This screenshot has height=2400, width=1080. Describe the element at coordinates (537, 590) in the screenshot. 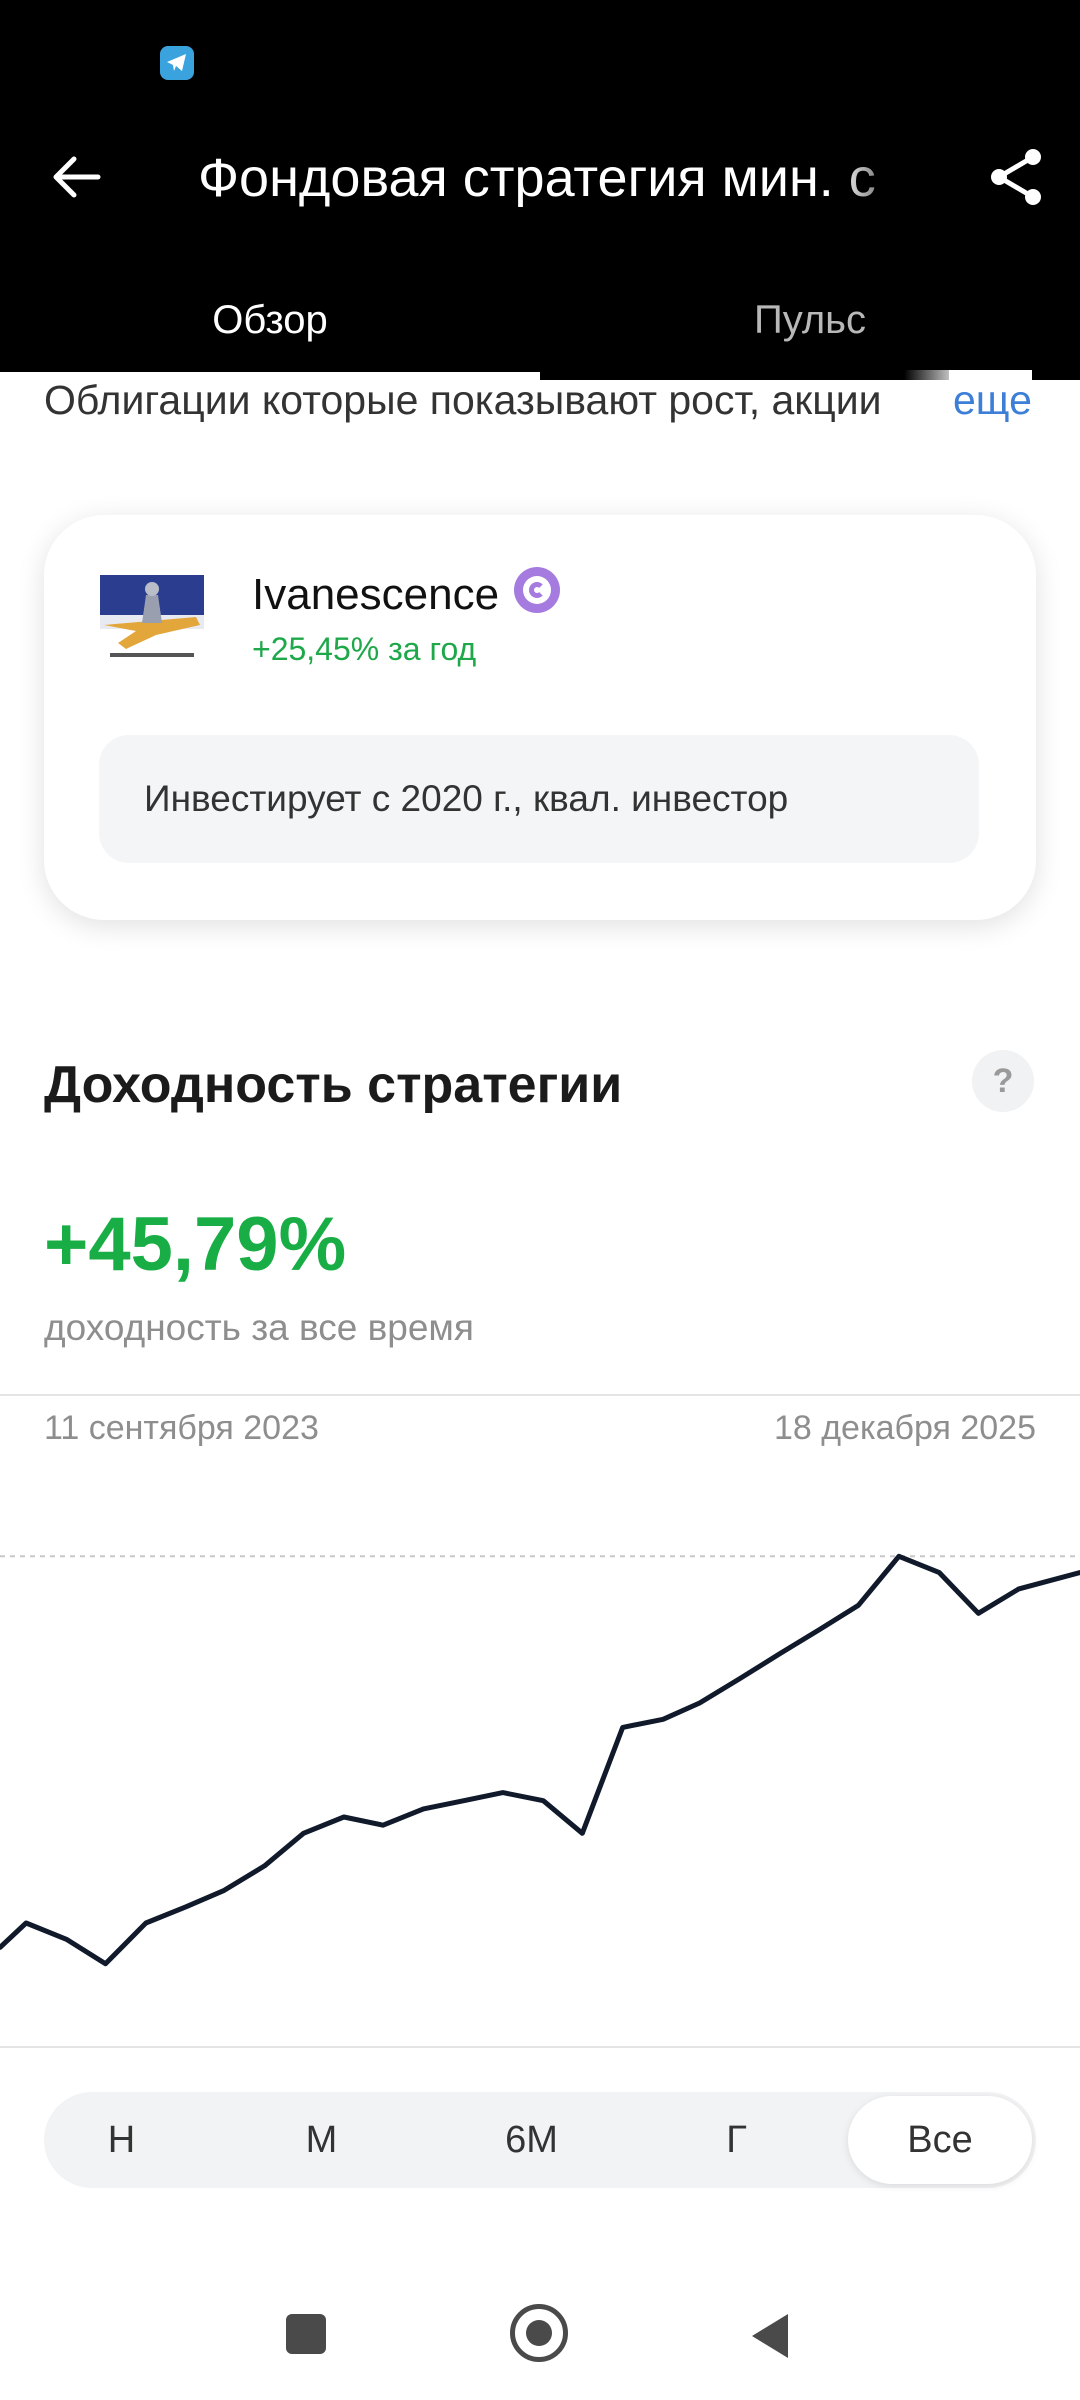

I see `author-badge-icon` at that location.